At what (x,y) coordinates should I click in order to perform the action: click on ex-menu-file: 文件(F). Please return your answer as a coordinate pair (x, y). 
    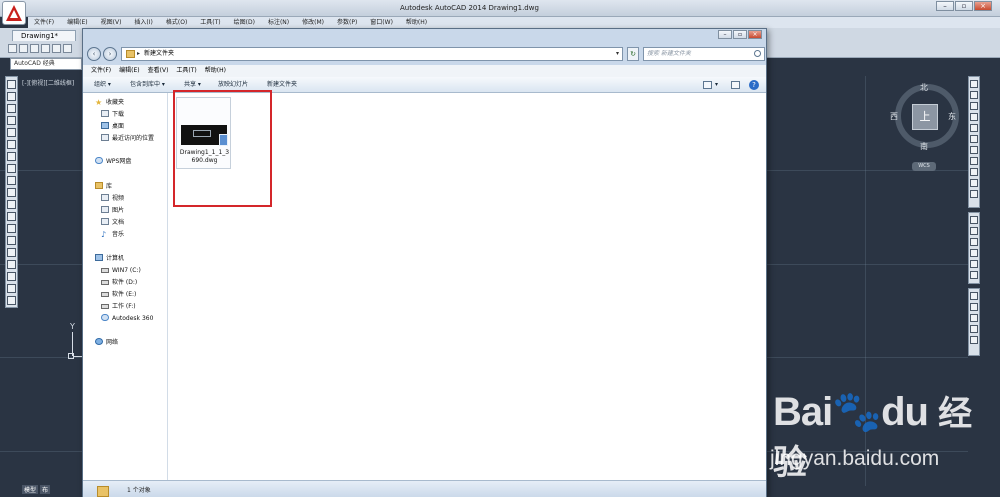
    Looking at the image, I should click on (101, 71).